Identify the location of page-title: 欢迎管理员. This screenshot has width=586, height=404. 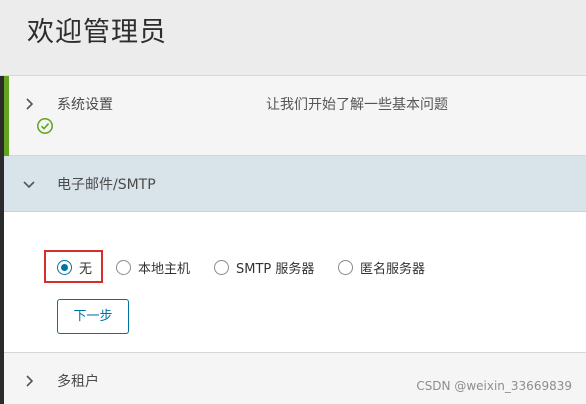
(97, 32).